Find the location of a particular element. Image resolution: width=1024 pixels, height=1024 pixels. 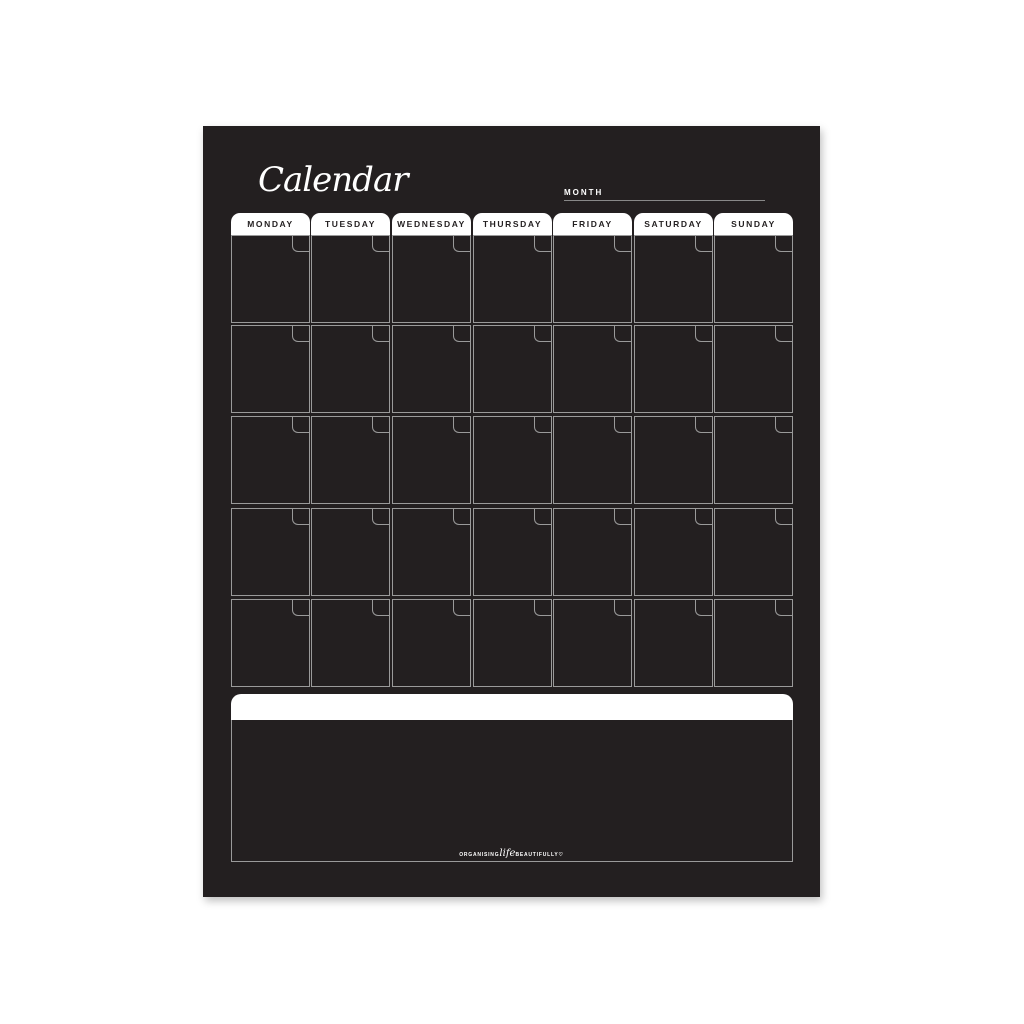

heart-icon: ♡ is located at coordinates (561, 855).